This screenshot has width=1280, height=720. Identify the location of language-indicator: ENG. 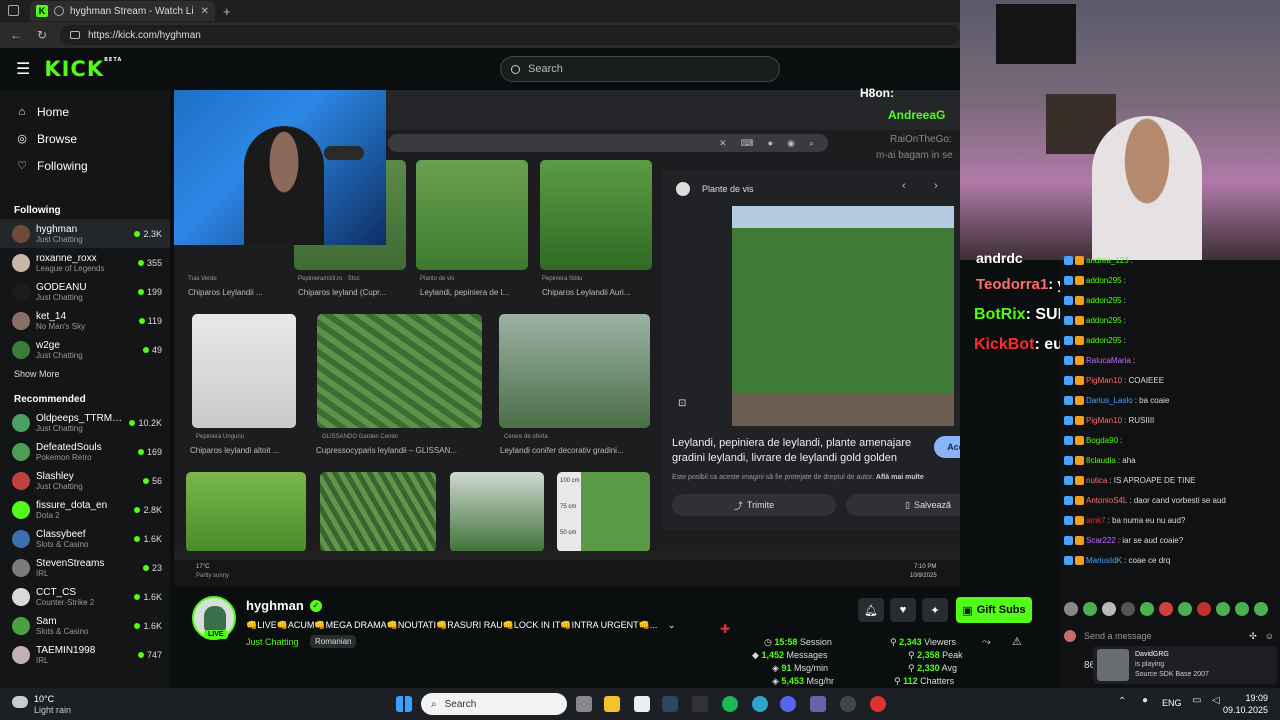
(1172, 703).